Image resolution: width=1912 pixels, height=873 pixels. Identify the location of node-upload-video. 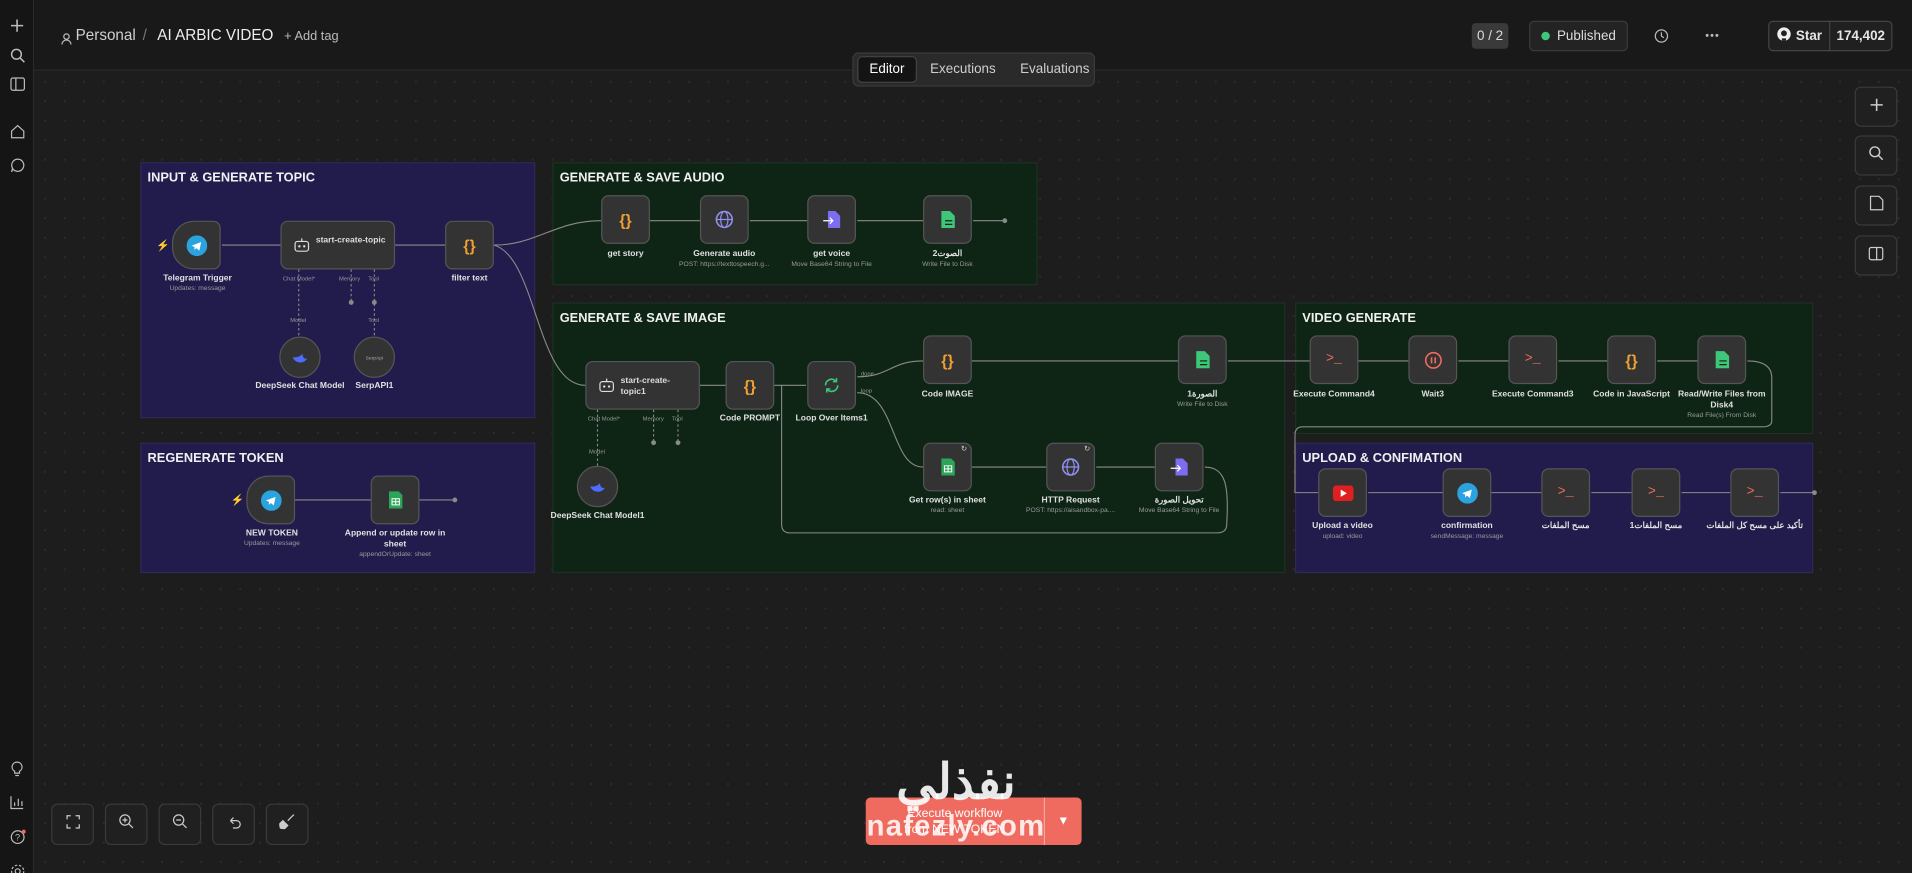
(1342, 493).